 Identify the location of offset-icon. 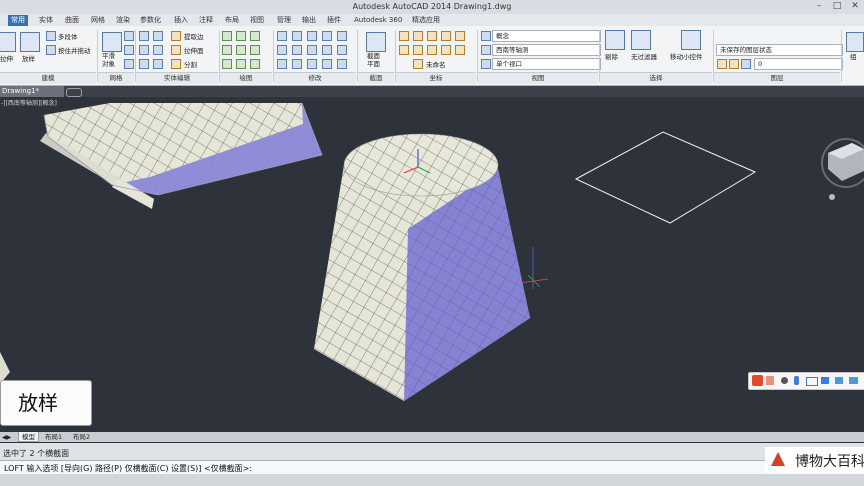
(327, 50).